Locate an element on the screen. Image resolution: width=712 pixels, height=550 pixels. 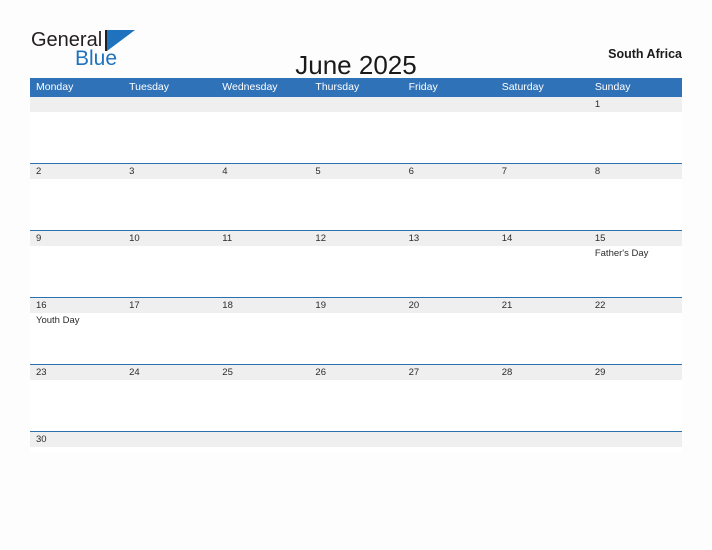
day-number: 14 is located at coordinates (507, 238).